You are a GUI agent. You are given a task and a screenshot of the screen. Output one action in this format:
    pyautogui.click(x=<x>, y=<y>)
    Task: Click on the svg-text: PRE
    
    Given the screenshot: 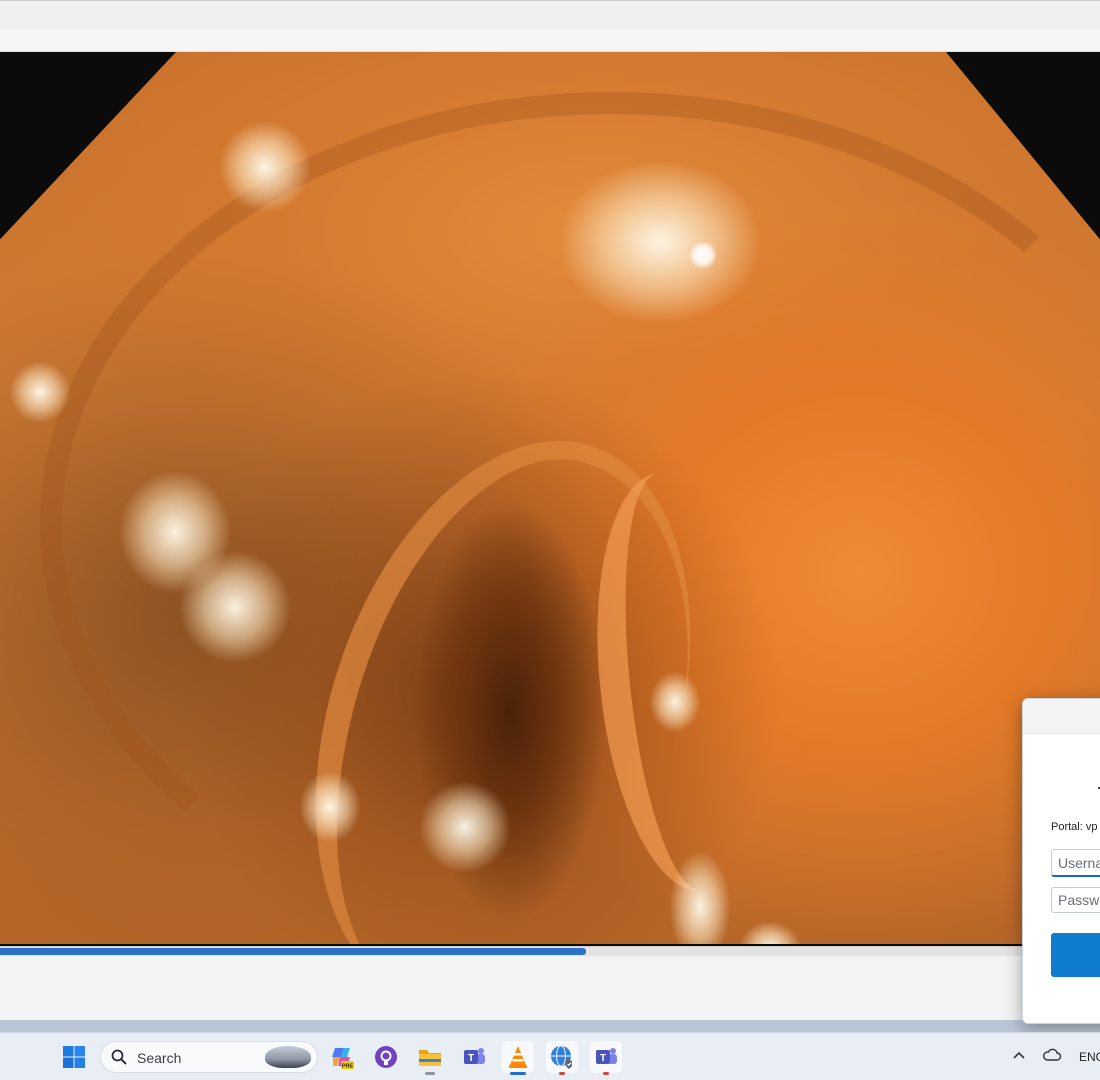 What is the action you would take?
    pyautogui.click(x=348, y=1067)
    